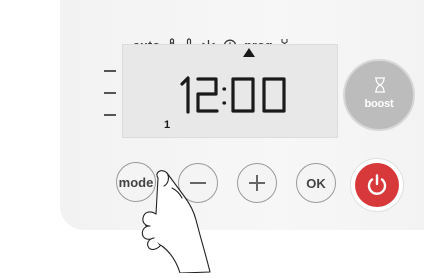 The image size is (424, 278). I want to click on hourglass-icon, so click(380, 87).